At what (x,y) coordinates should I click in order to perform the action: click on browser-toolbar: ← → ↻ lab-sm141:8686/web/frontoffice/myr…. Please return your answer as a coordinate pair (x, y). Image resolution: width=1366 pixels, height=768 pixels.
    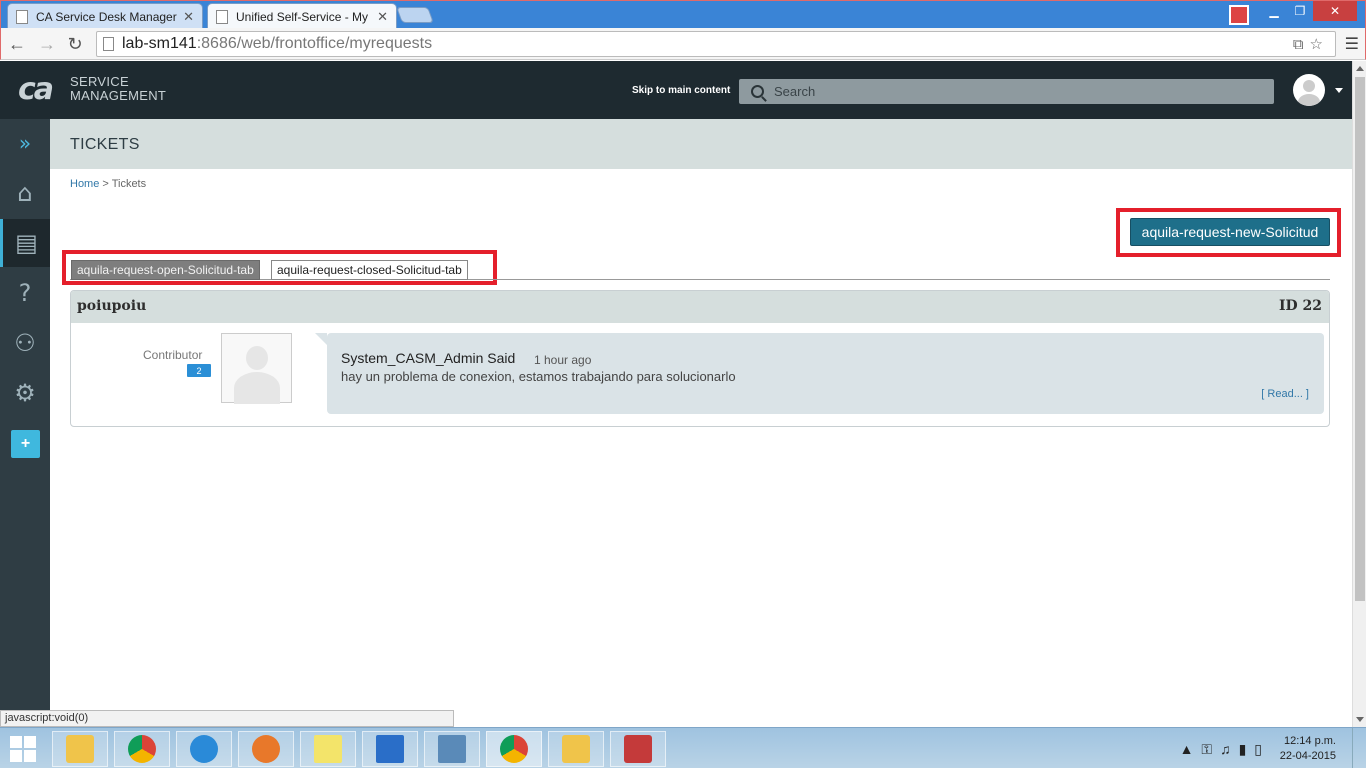
    Looking at the image, I should click on (683, 44).